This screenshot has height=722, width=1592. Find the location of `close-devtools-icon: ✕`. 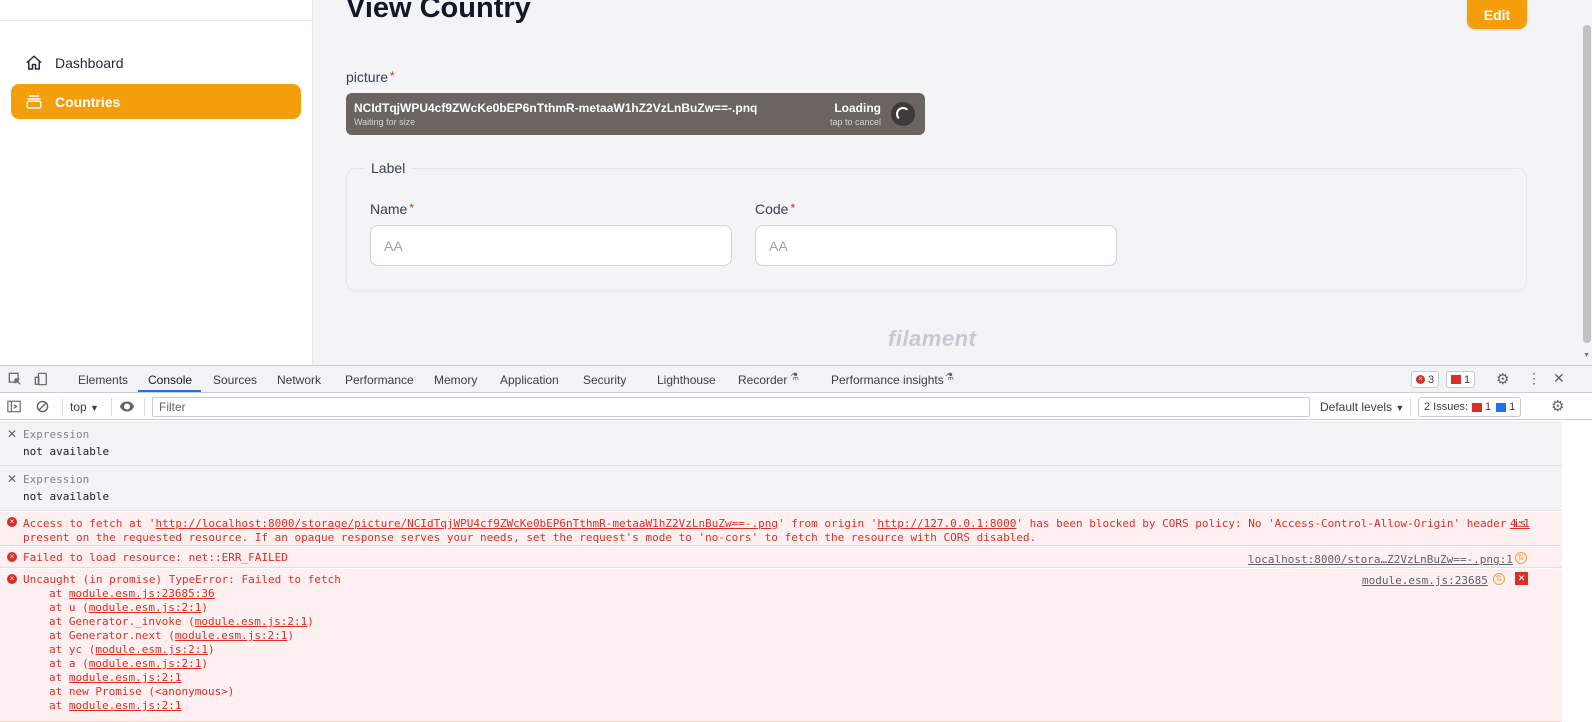

close-devtools-icon: ✕ is located at coordinates (1559, 378).